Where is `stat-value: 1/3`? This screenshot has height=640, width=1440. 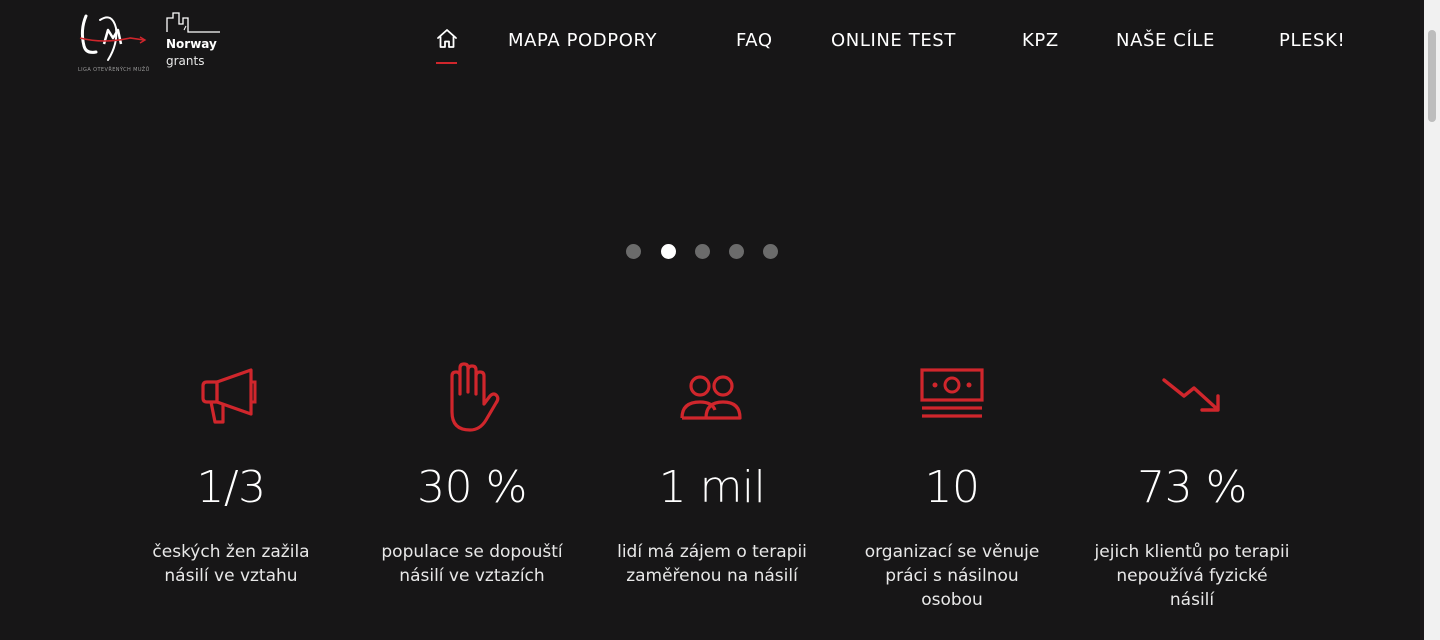 stat-value: 1/3 is located at coordinates (231, 487).